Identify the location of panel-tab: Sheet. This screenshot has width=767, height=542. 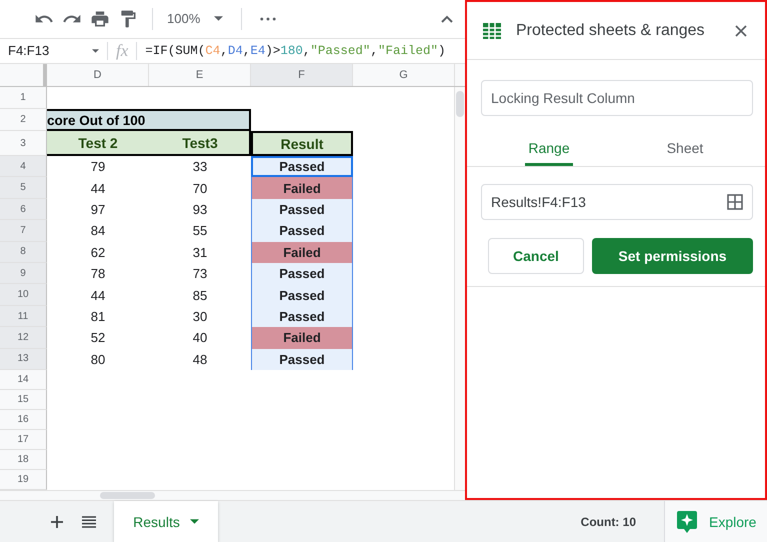
(685, 149).